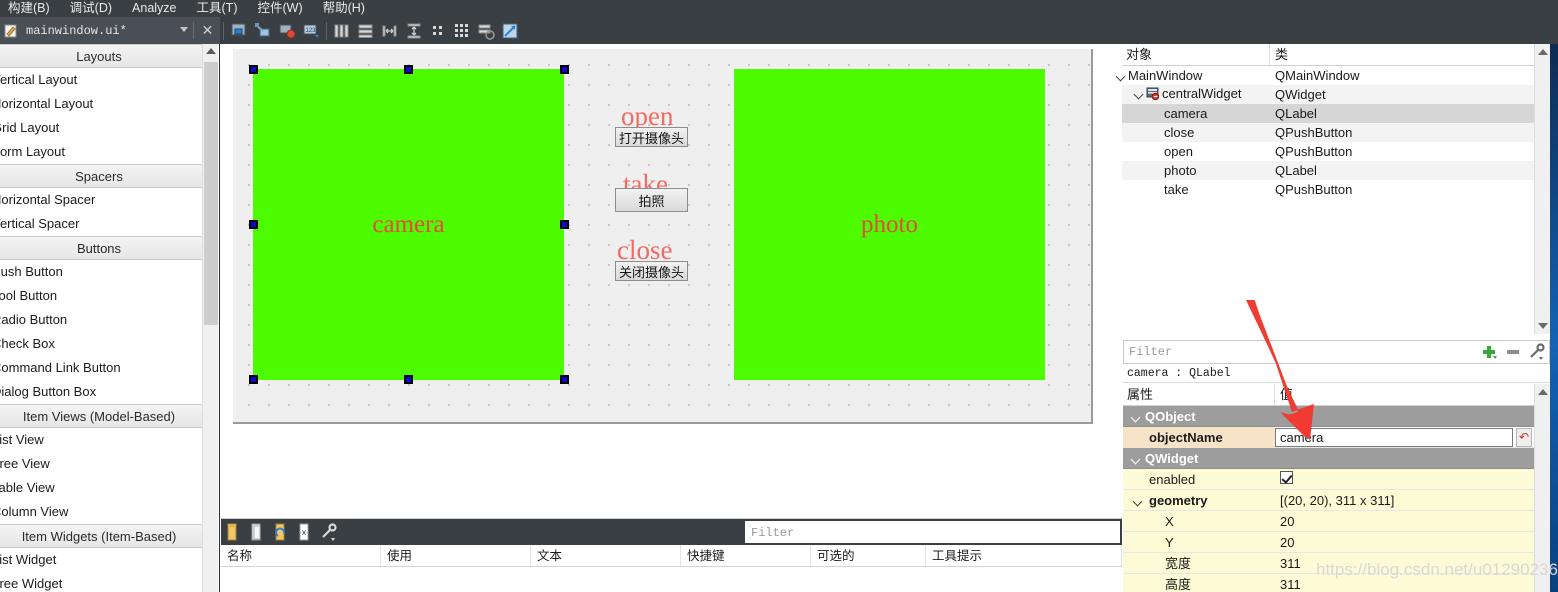 The width and height of the screenshot is (1558, 592). I want to click on layout-splitter-horizontal-icon, so click(390, 31).